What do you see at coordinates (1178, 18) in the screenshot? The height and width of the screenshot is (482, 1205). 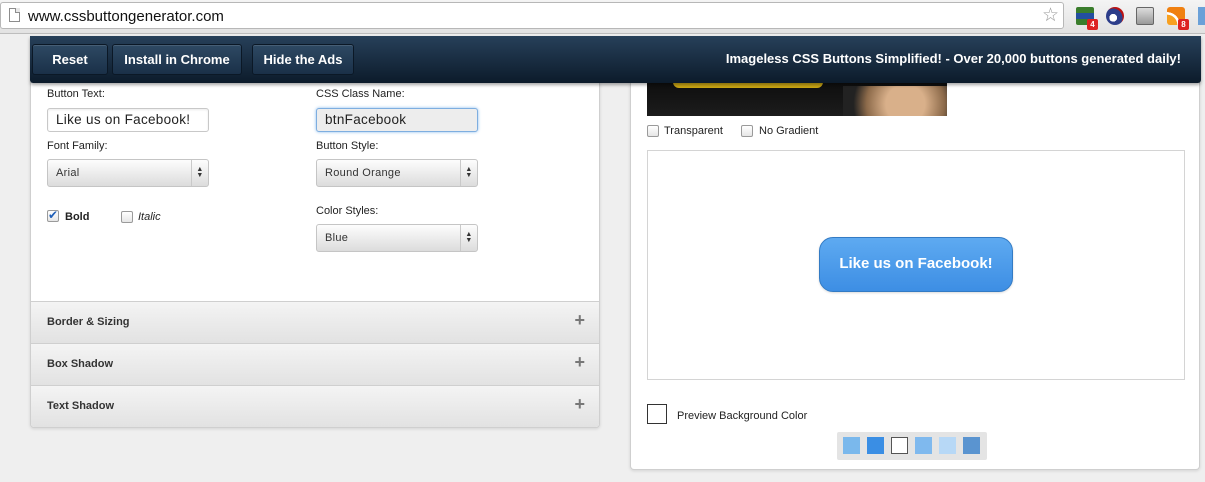 I see `rss-icon: 8` at bounding box center [1178, 18].